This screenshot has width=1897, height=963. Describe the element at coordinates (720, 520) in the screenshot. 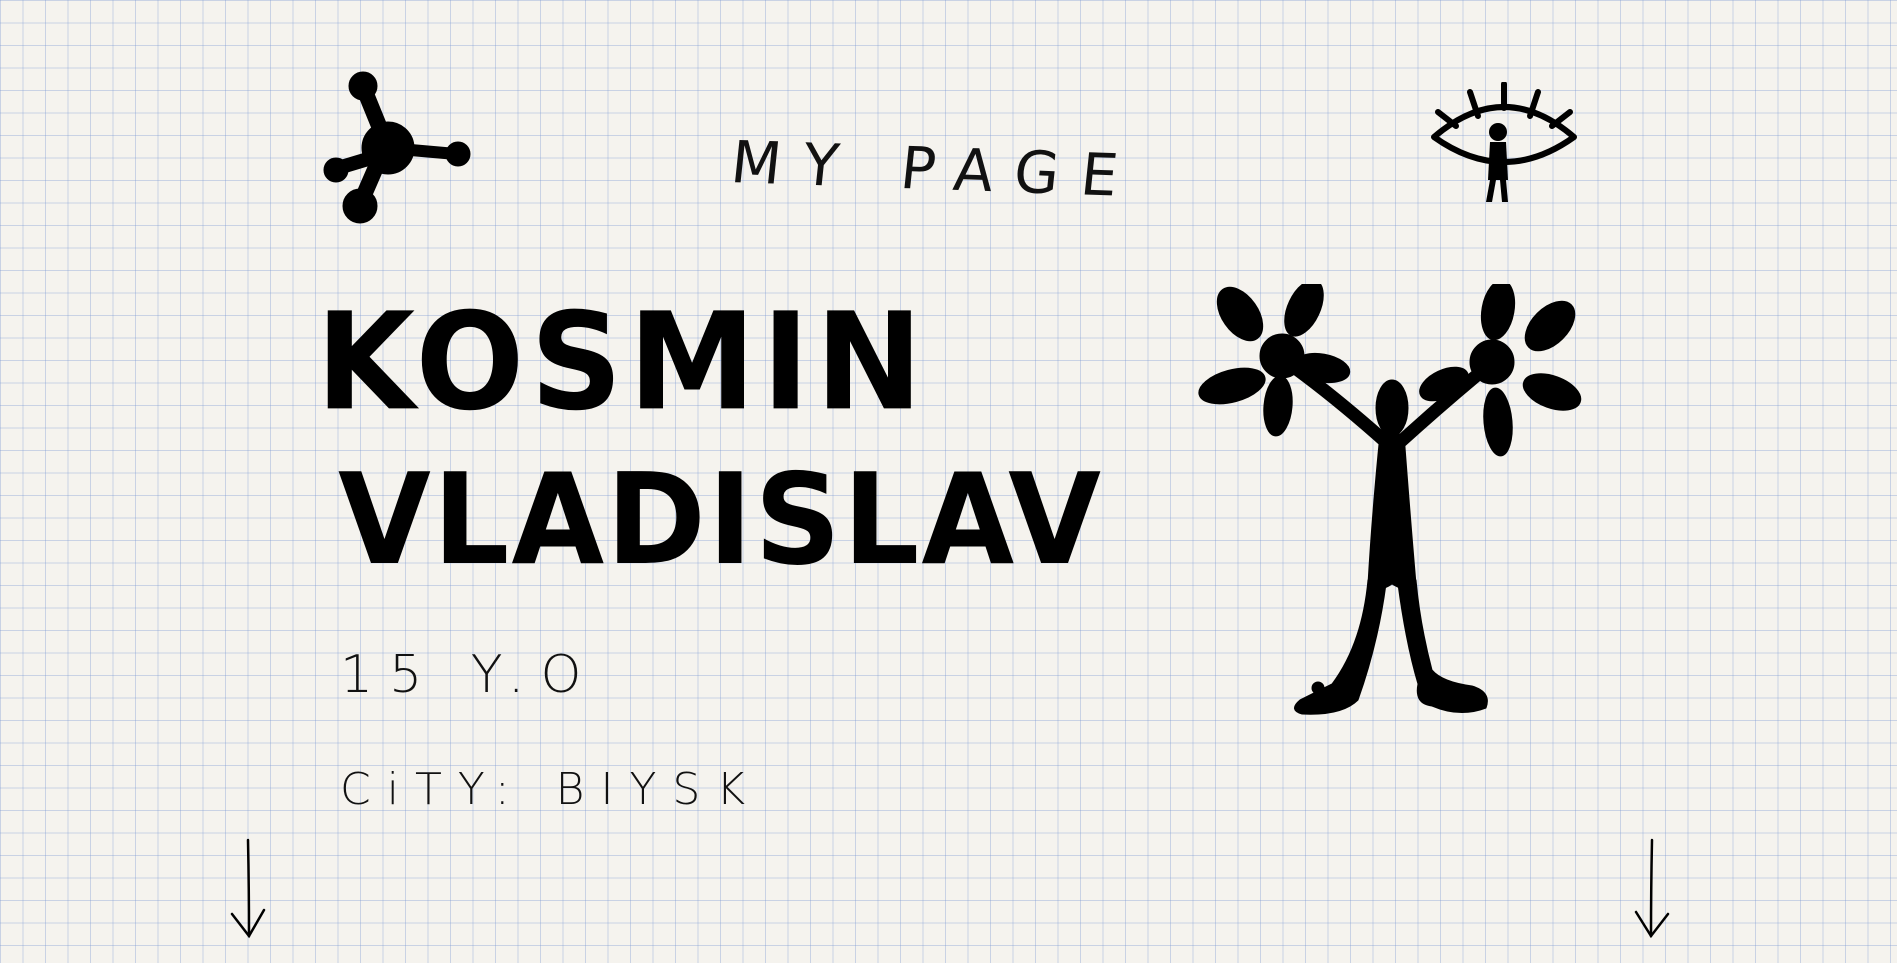

I see `name-second-line: VLADISLAV` at that location.